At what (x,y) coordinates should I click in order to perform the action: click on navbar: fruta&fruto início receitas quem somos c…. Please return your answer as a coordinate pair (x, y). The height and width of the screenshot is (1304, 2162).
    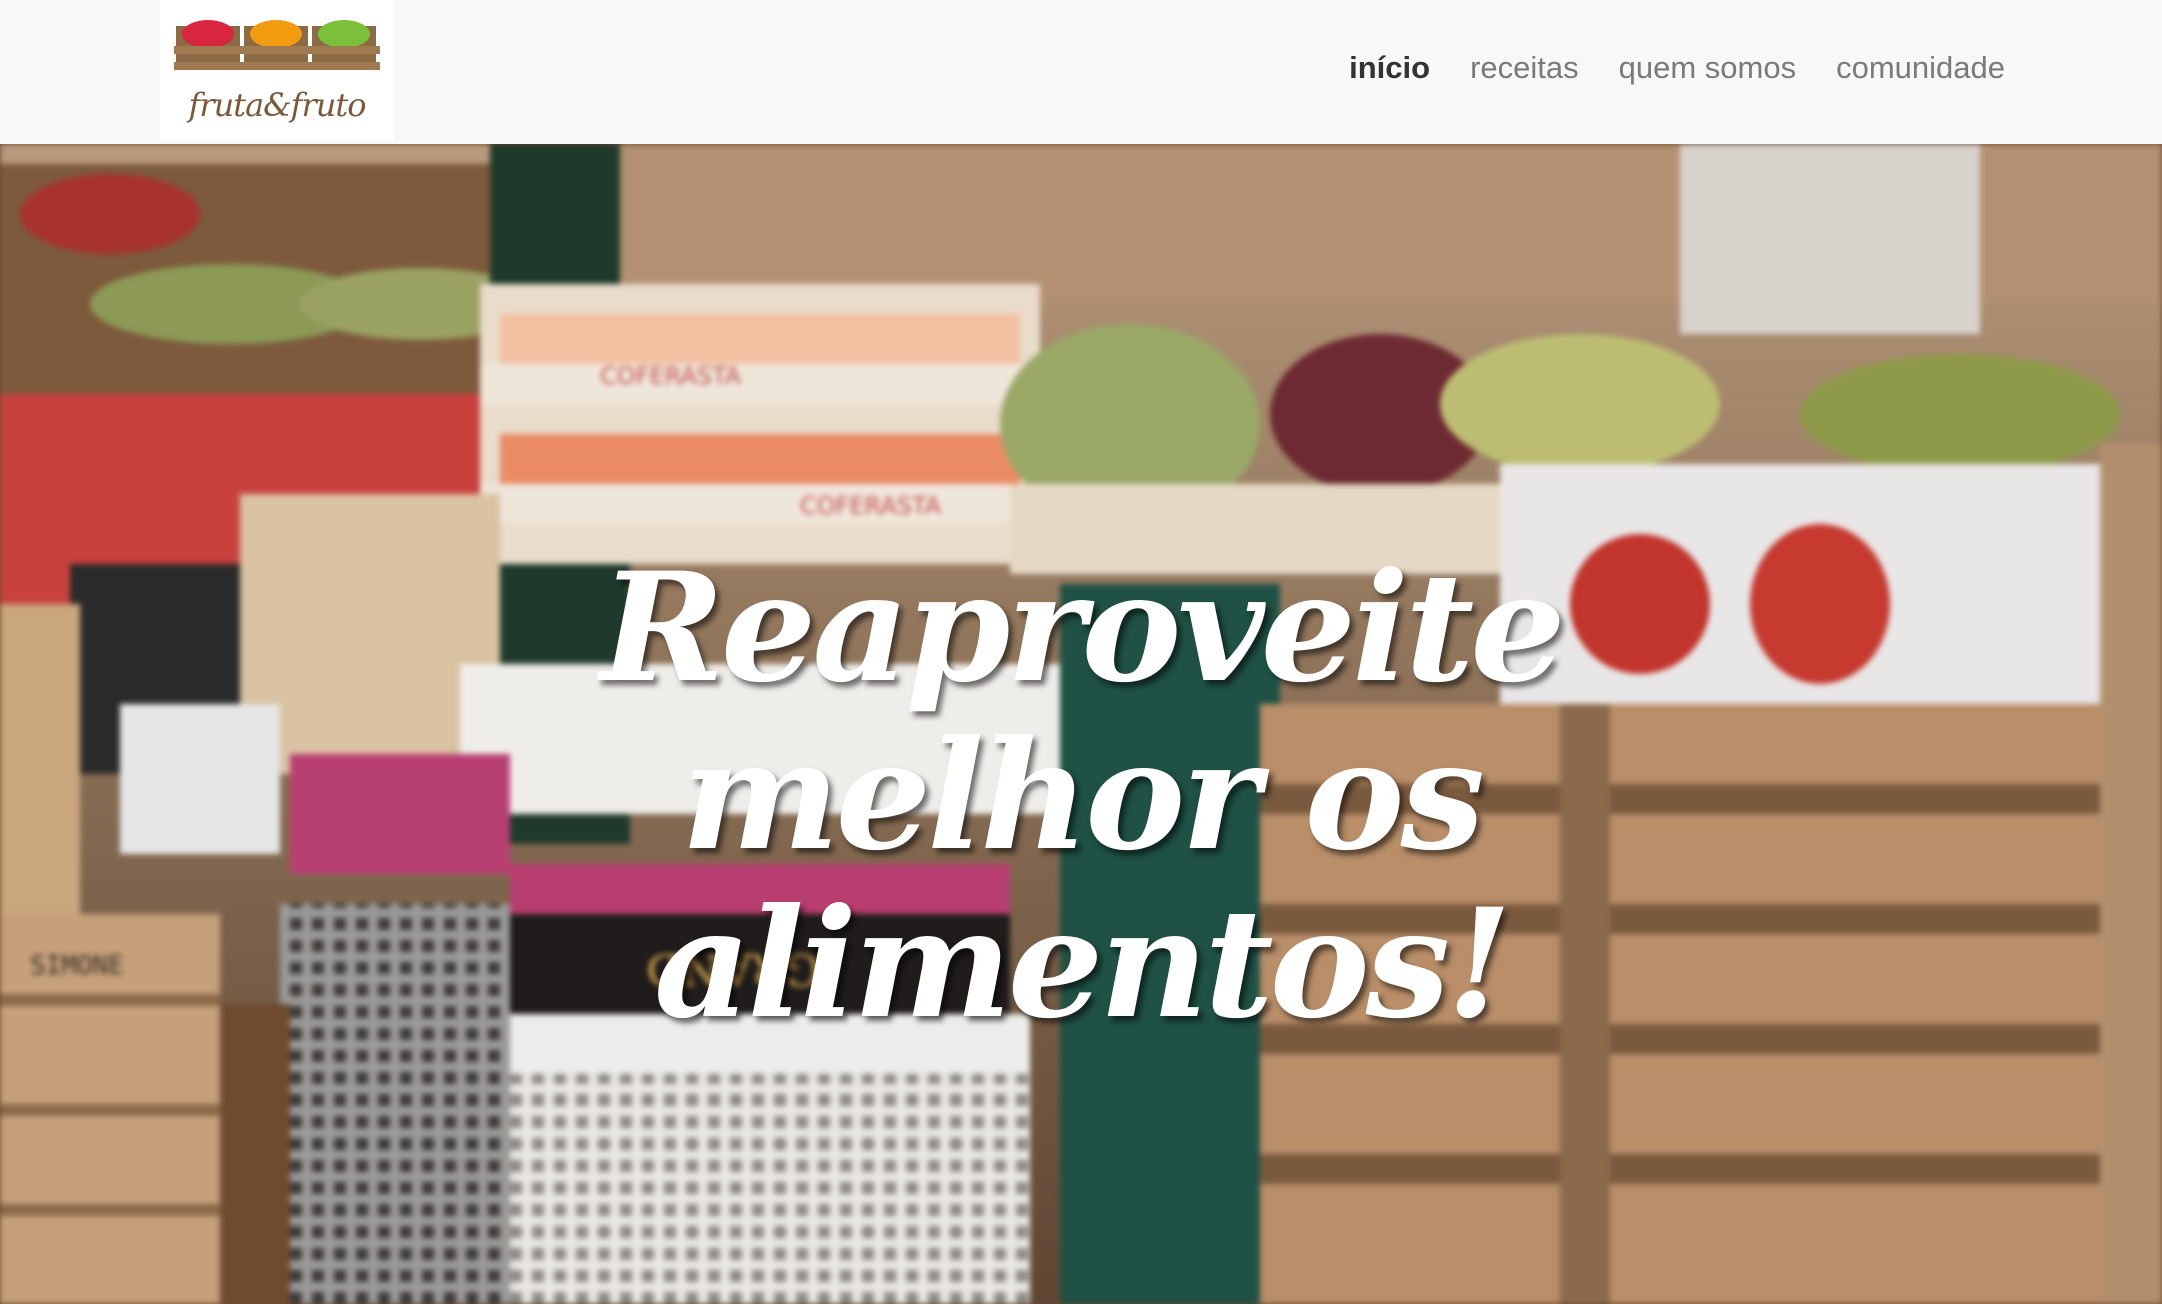
    Looking at the image, I should click on (1081, 72).